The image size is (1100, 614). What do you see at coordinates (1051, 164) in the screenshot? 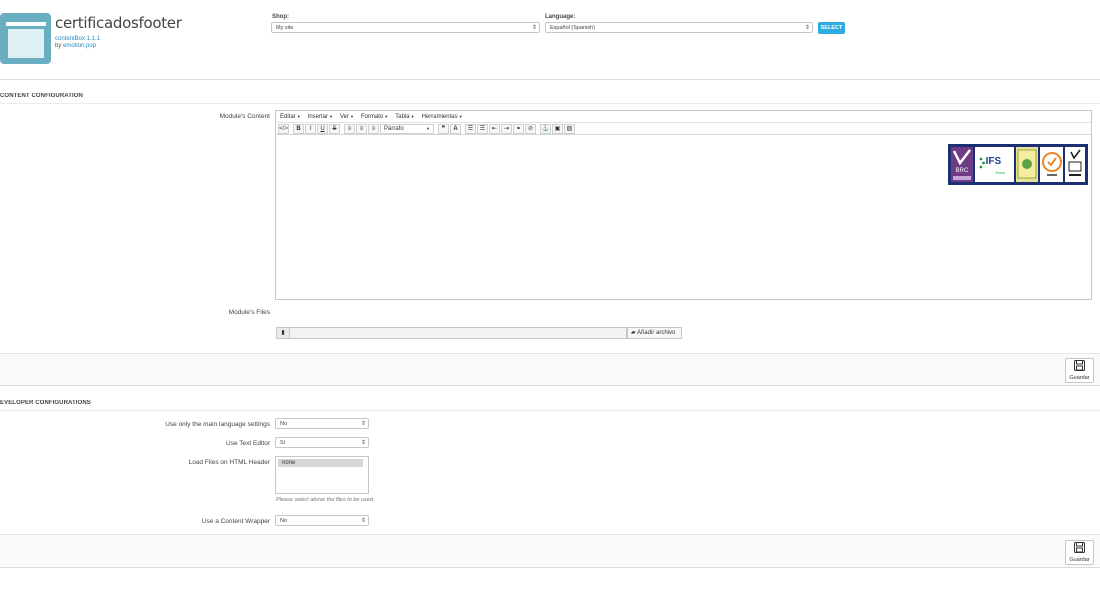
I see `iso-logo` at bounding box center [1051, 164].